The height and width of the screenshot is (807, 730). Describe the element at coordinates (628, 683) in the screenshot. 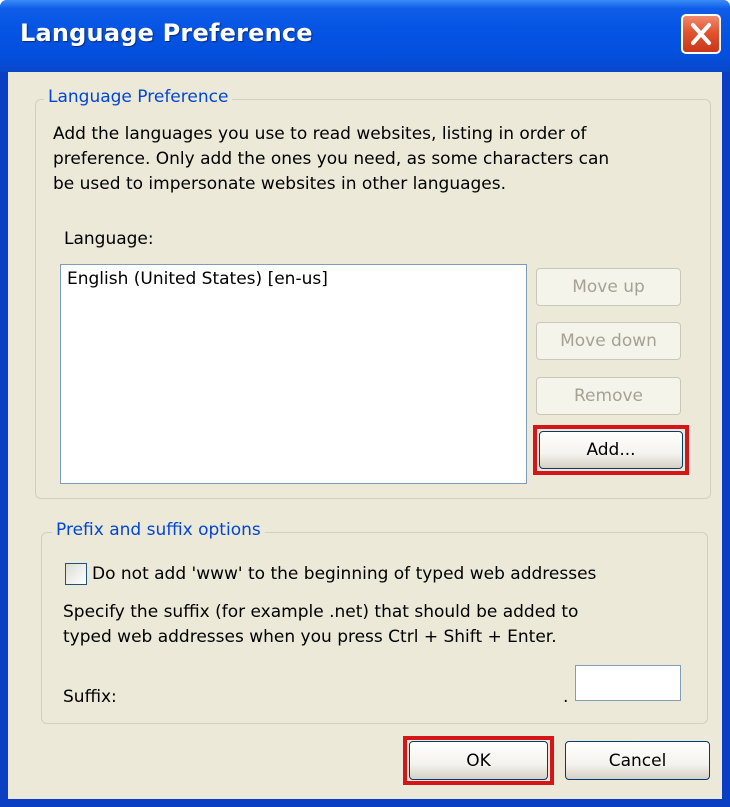

I see `suffix-input` at that location.